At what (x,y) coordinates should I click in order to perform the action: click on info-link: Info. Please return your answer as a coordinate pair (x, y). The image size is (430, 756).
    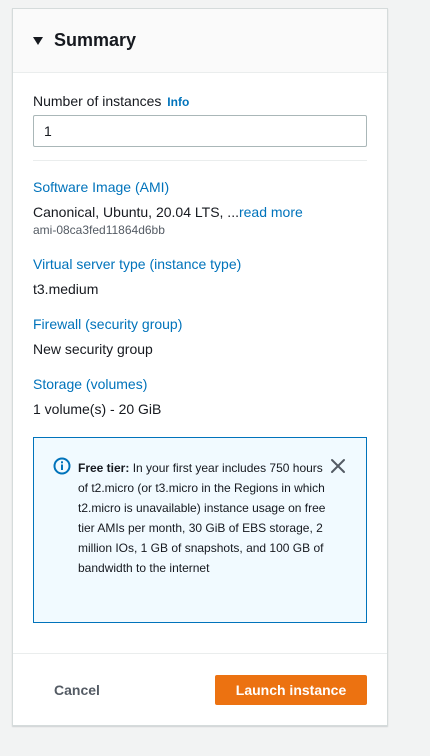
    Looking at the image, I should click on (178, 102).